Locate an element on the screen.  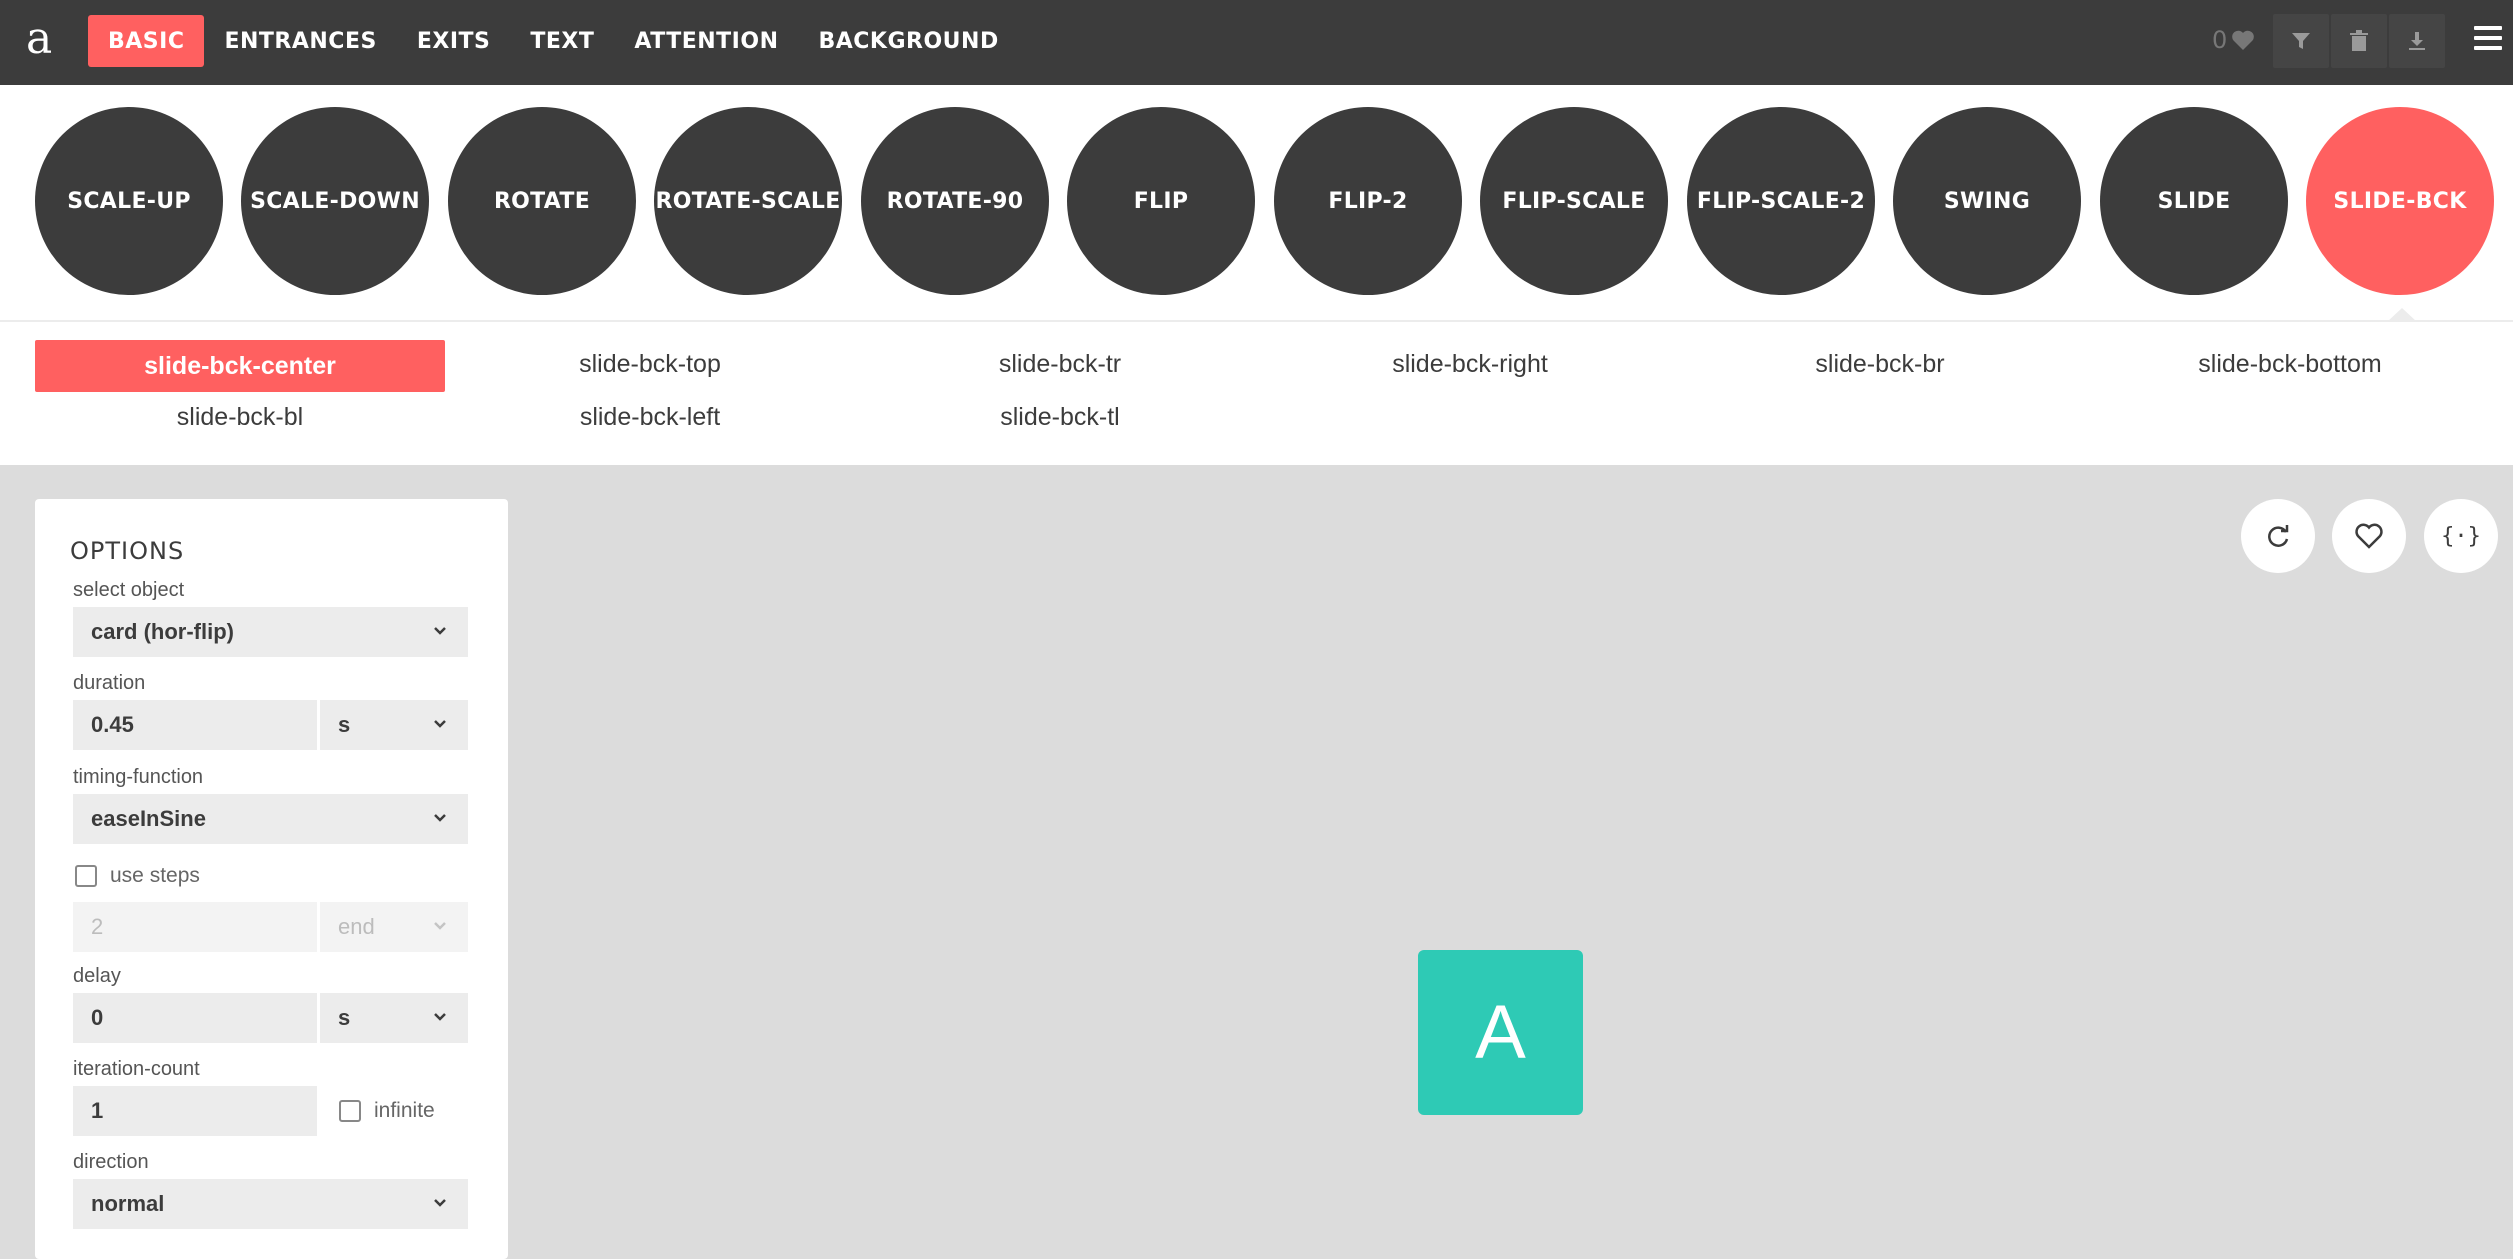
replay-button is located at coordinates (2278, 536).